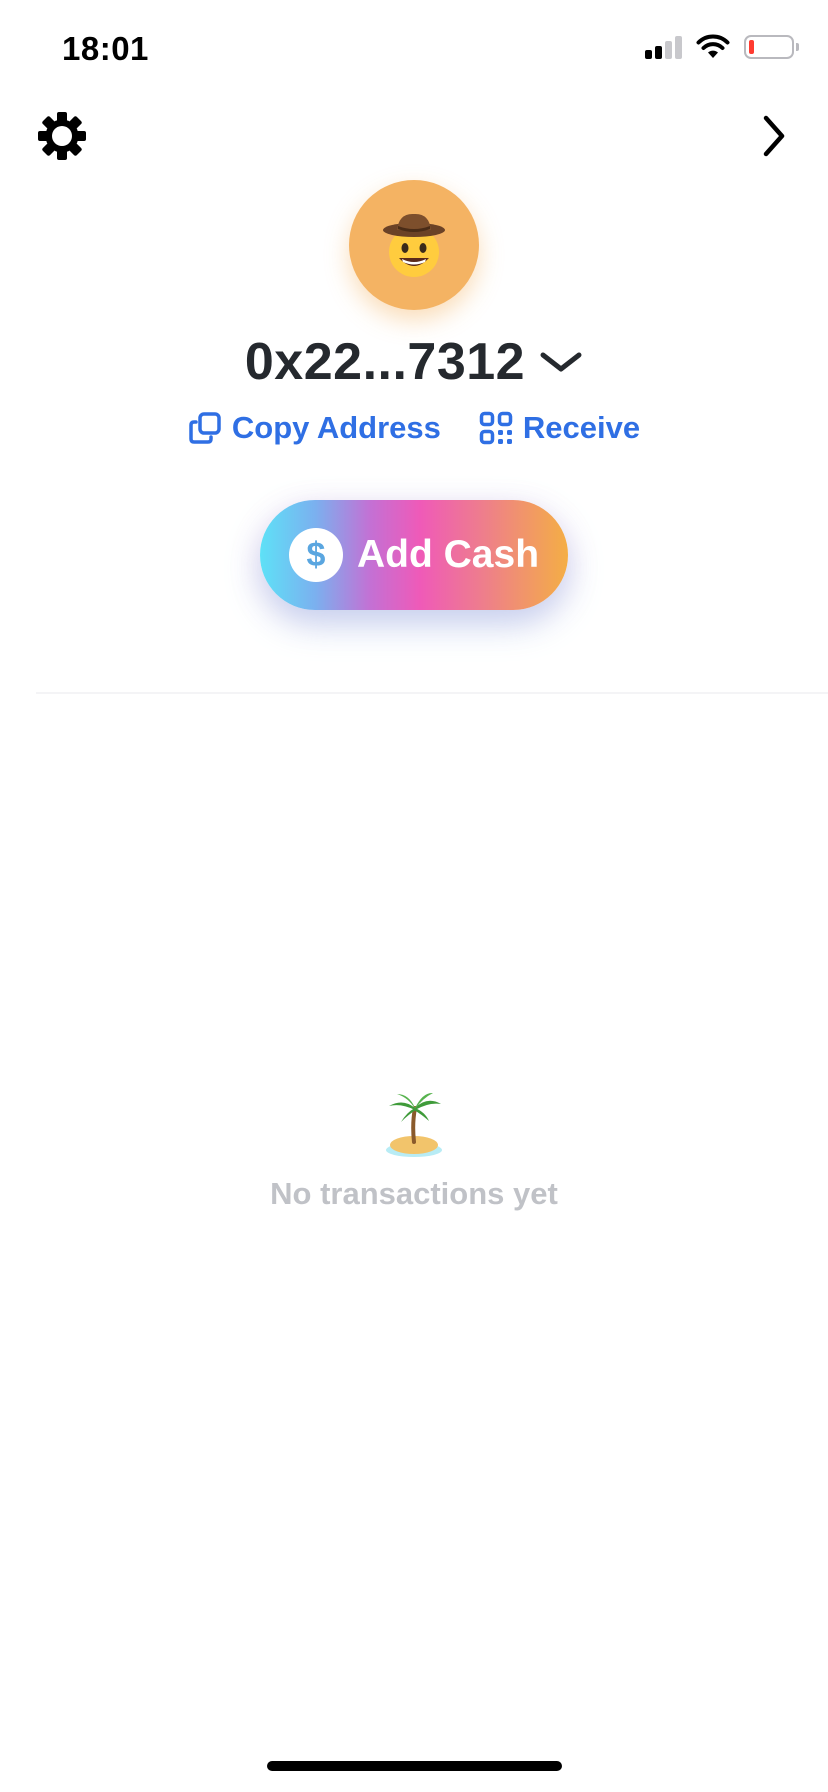  What do you see at coordinates (713, 46) in the screenshot?
I see `wifi-icon` at bounding box center [713, 46].